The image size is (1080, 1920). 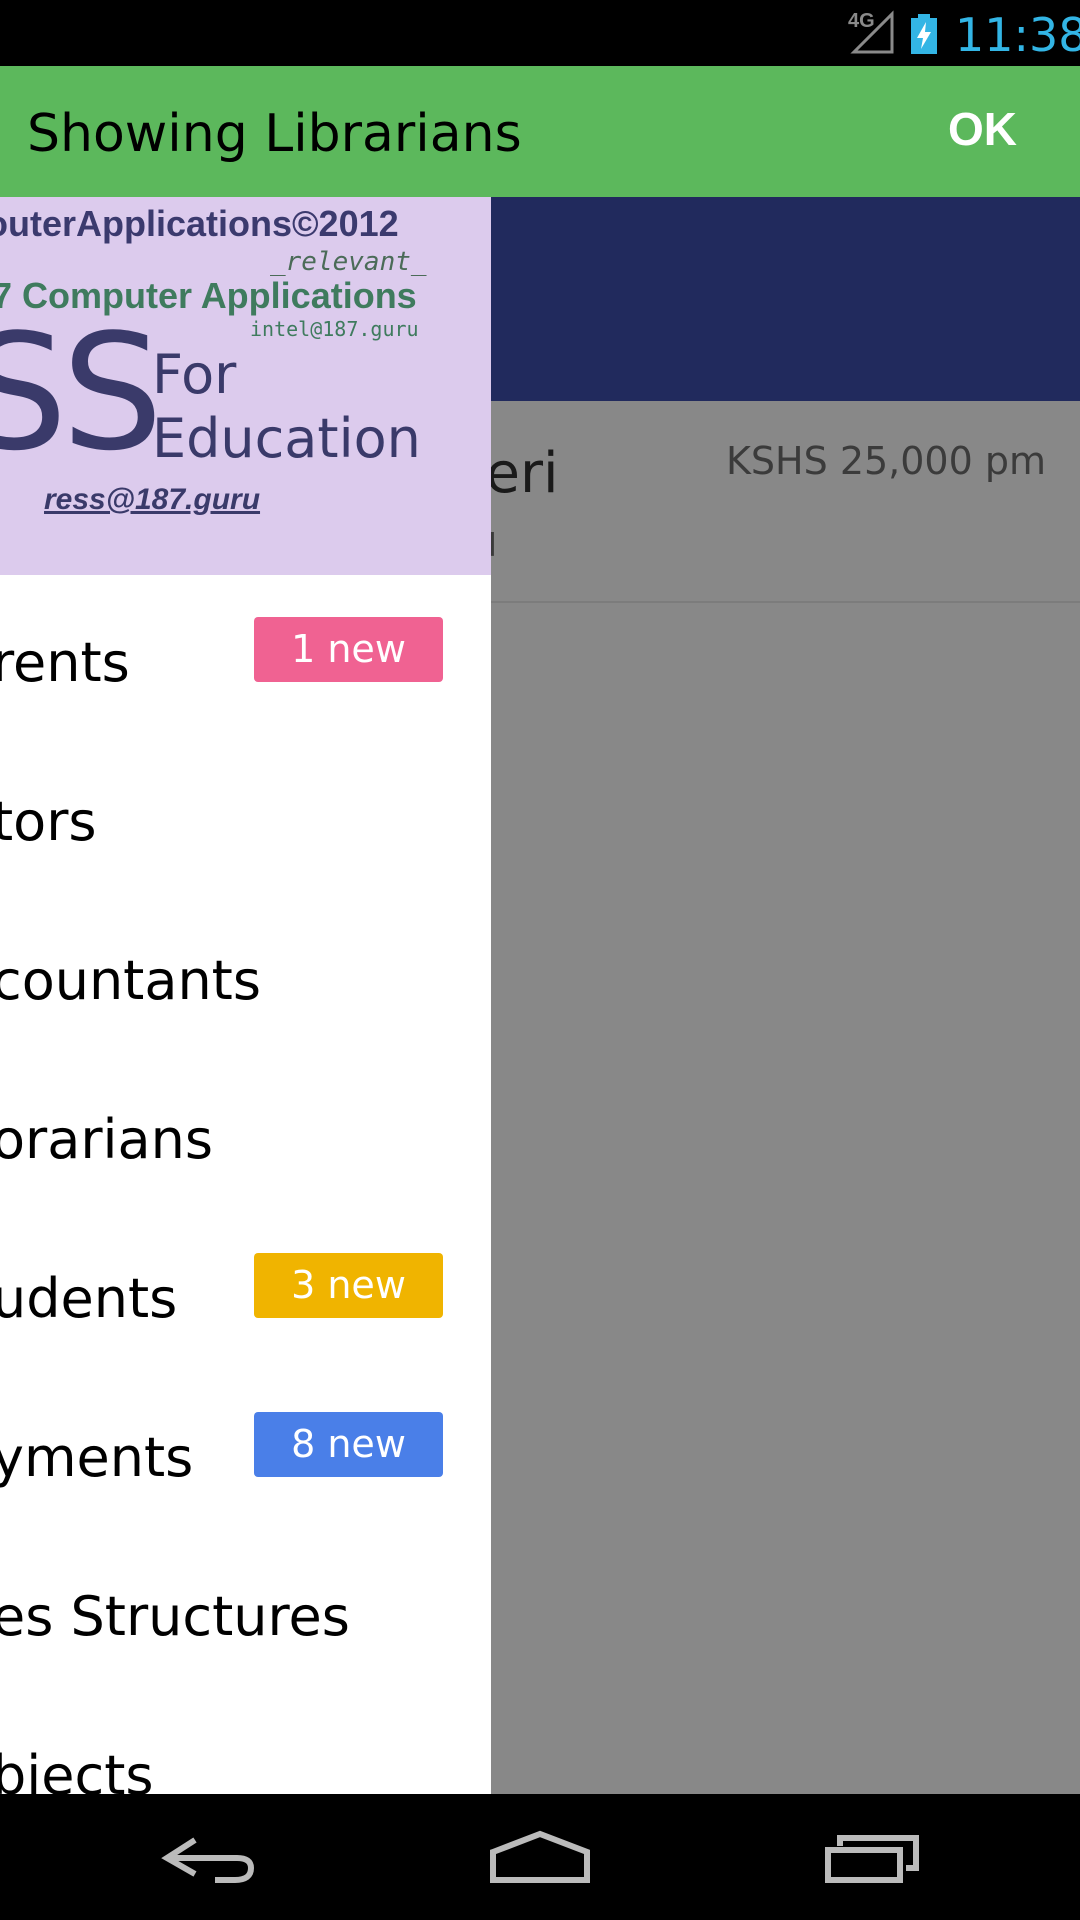 What do you see at coordinates (873, 1857) in the screenshot?
I see `recents-icon` at bounding box center [873, 1857].